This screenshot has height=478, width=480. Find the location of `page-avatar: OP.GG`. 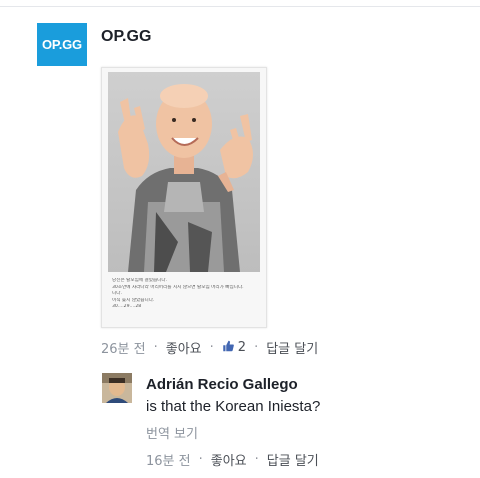

page-avatar: OP.GG is located at coordinates (62, 44).